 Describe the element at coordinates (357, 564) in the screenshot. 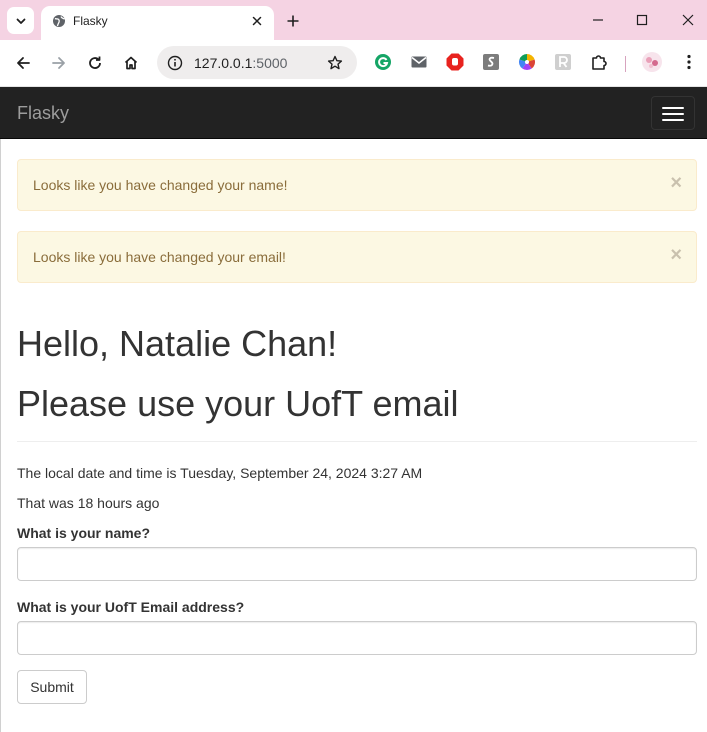

I see `name-input` at that location.